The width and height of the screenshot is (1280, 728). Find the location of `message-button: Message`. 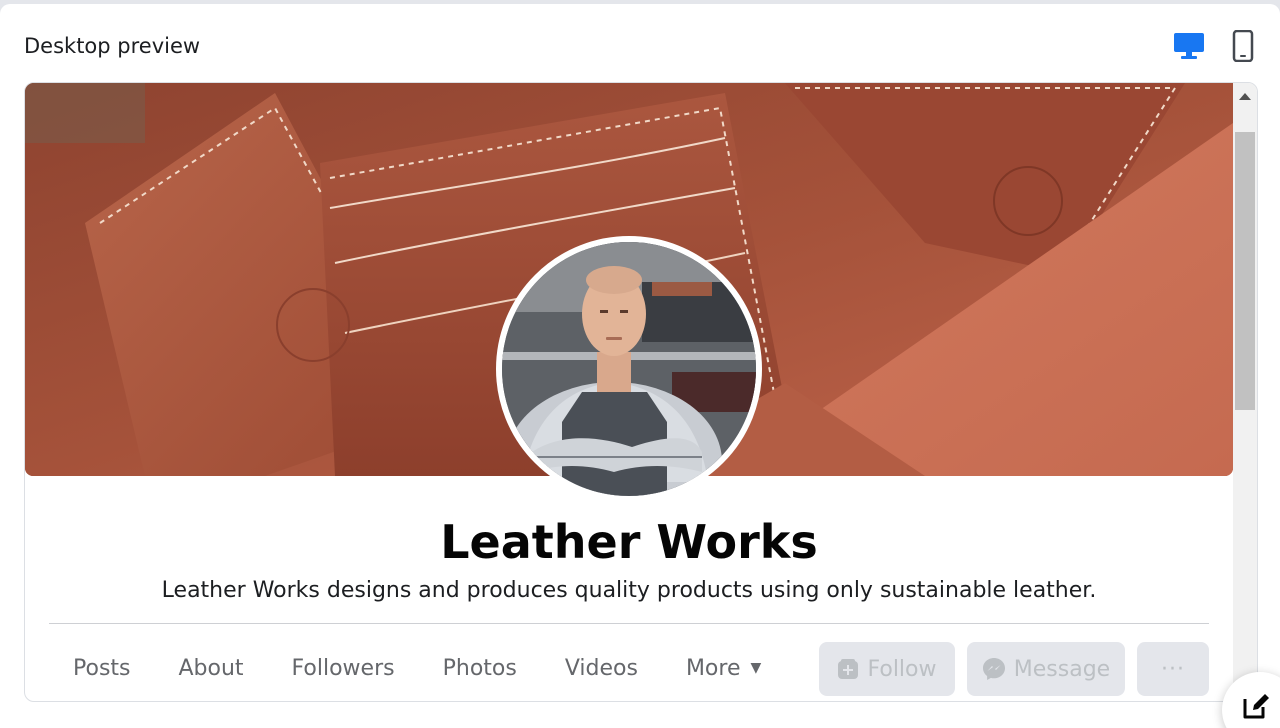

message-button: Message is located at coordinates (1046, 669).